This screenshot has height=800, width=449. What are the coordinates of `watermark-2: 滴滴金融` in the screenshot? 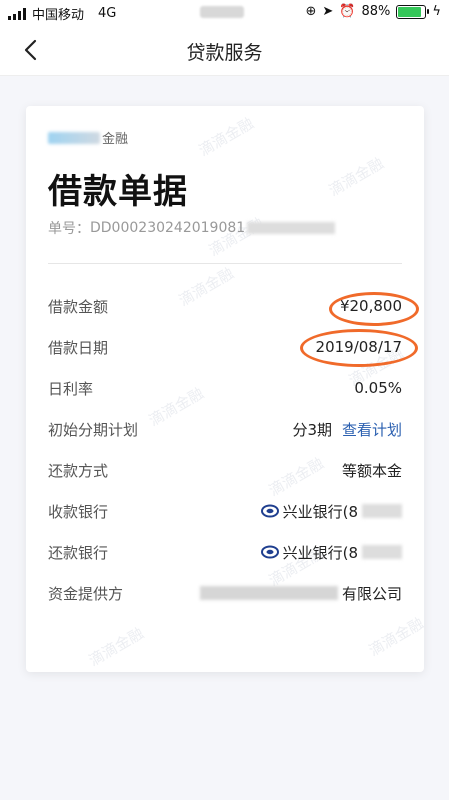 It's located at (356, 177).